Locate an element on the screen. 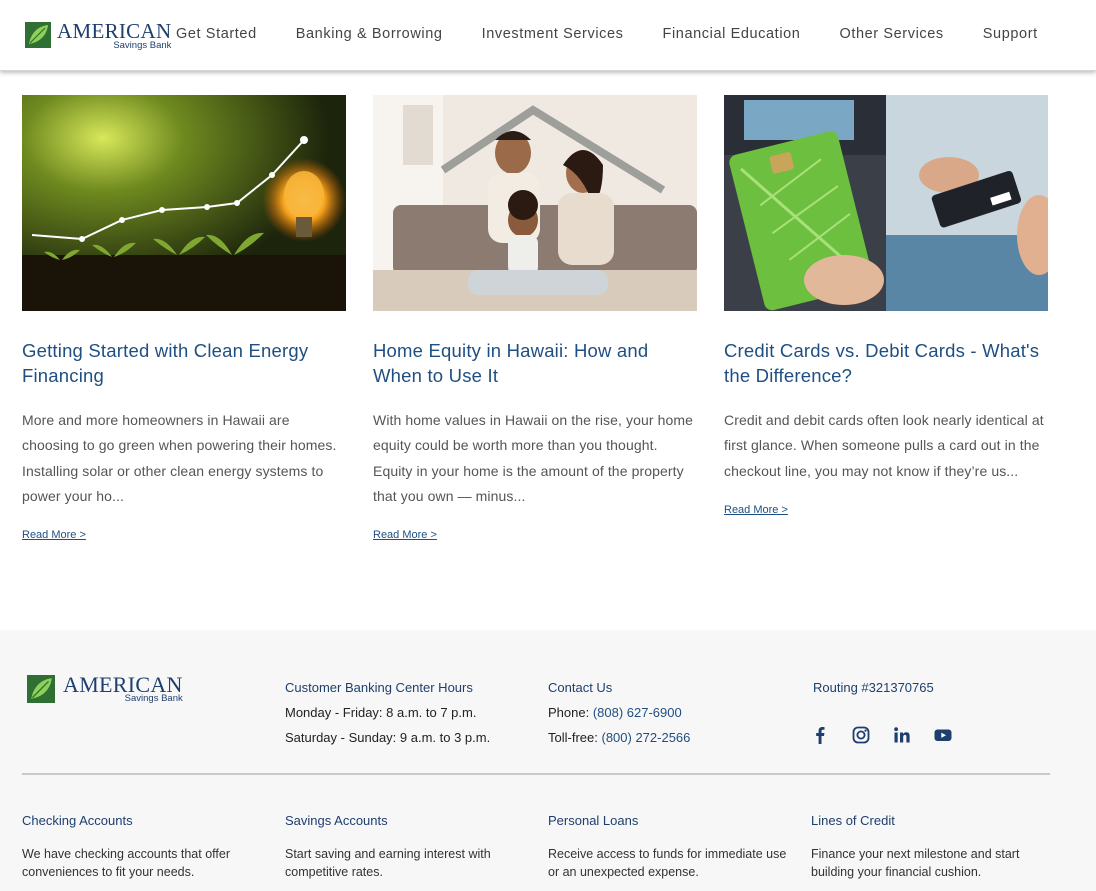 This screenshot has height=891, width=1096. hours-heading: Customer Banking Center Hours is located at coordinates (379, 687).